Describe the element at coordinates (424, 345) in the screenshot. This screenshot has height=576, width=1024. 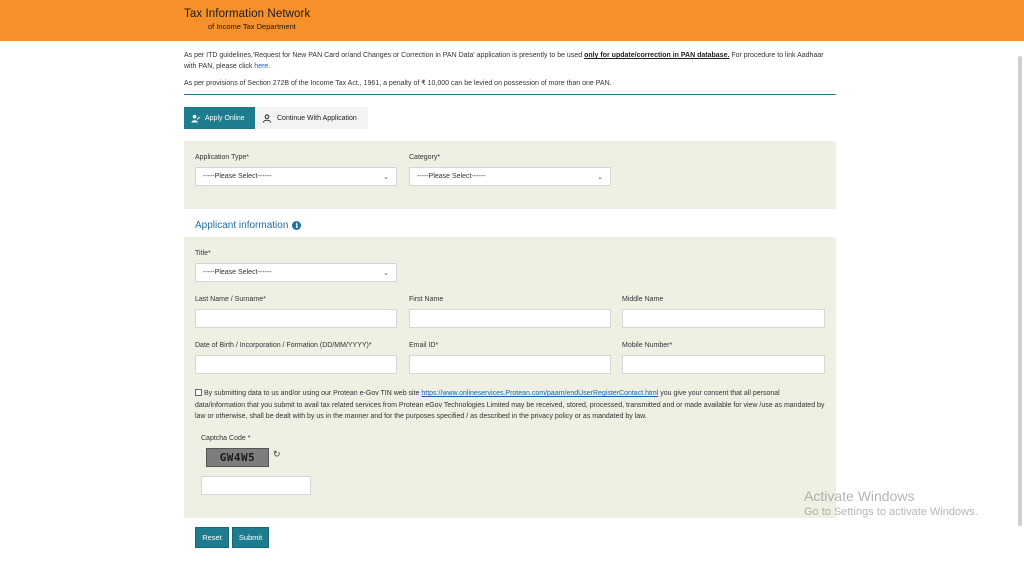
I see `email-label: Email ID*` at that location.